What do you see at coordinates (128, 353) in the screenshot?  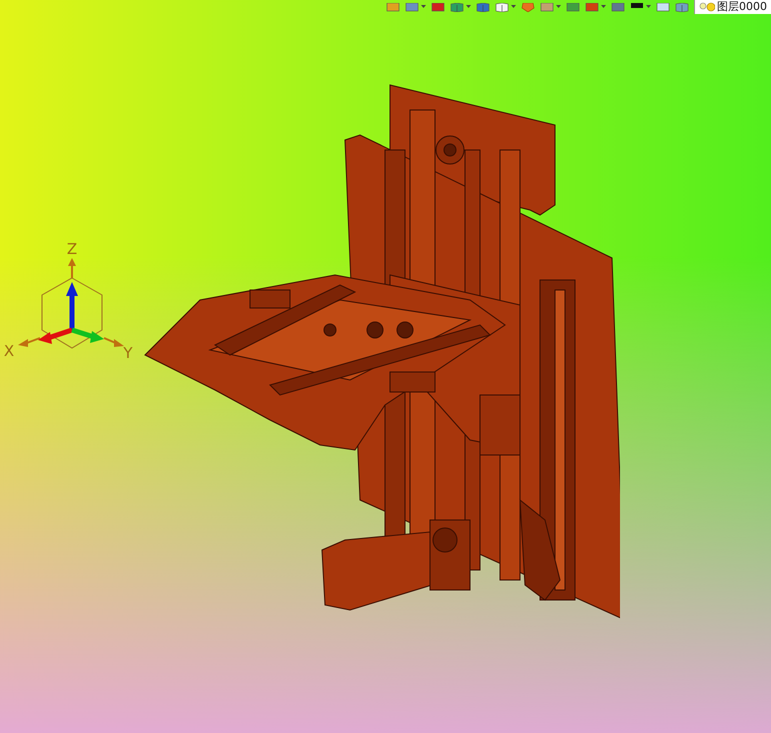 I see `axis-label: Y` at bounding box center [128, 353].